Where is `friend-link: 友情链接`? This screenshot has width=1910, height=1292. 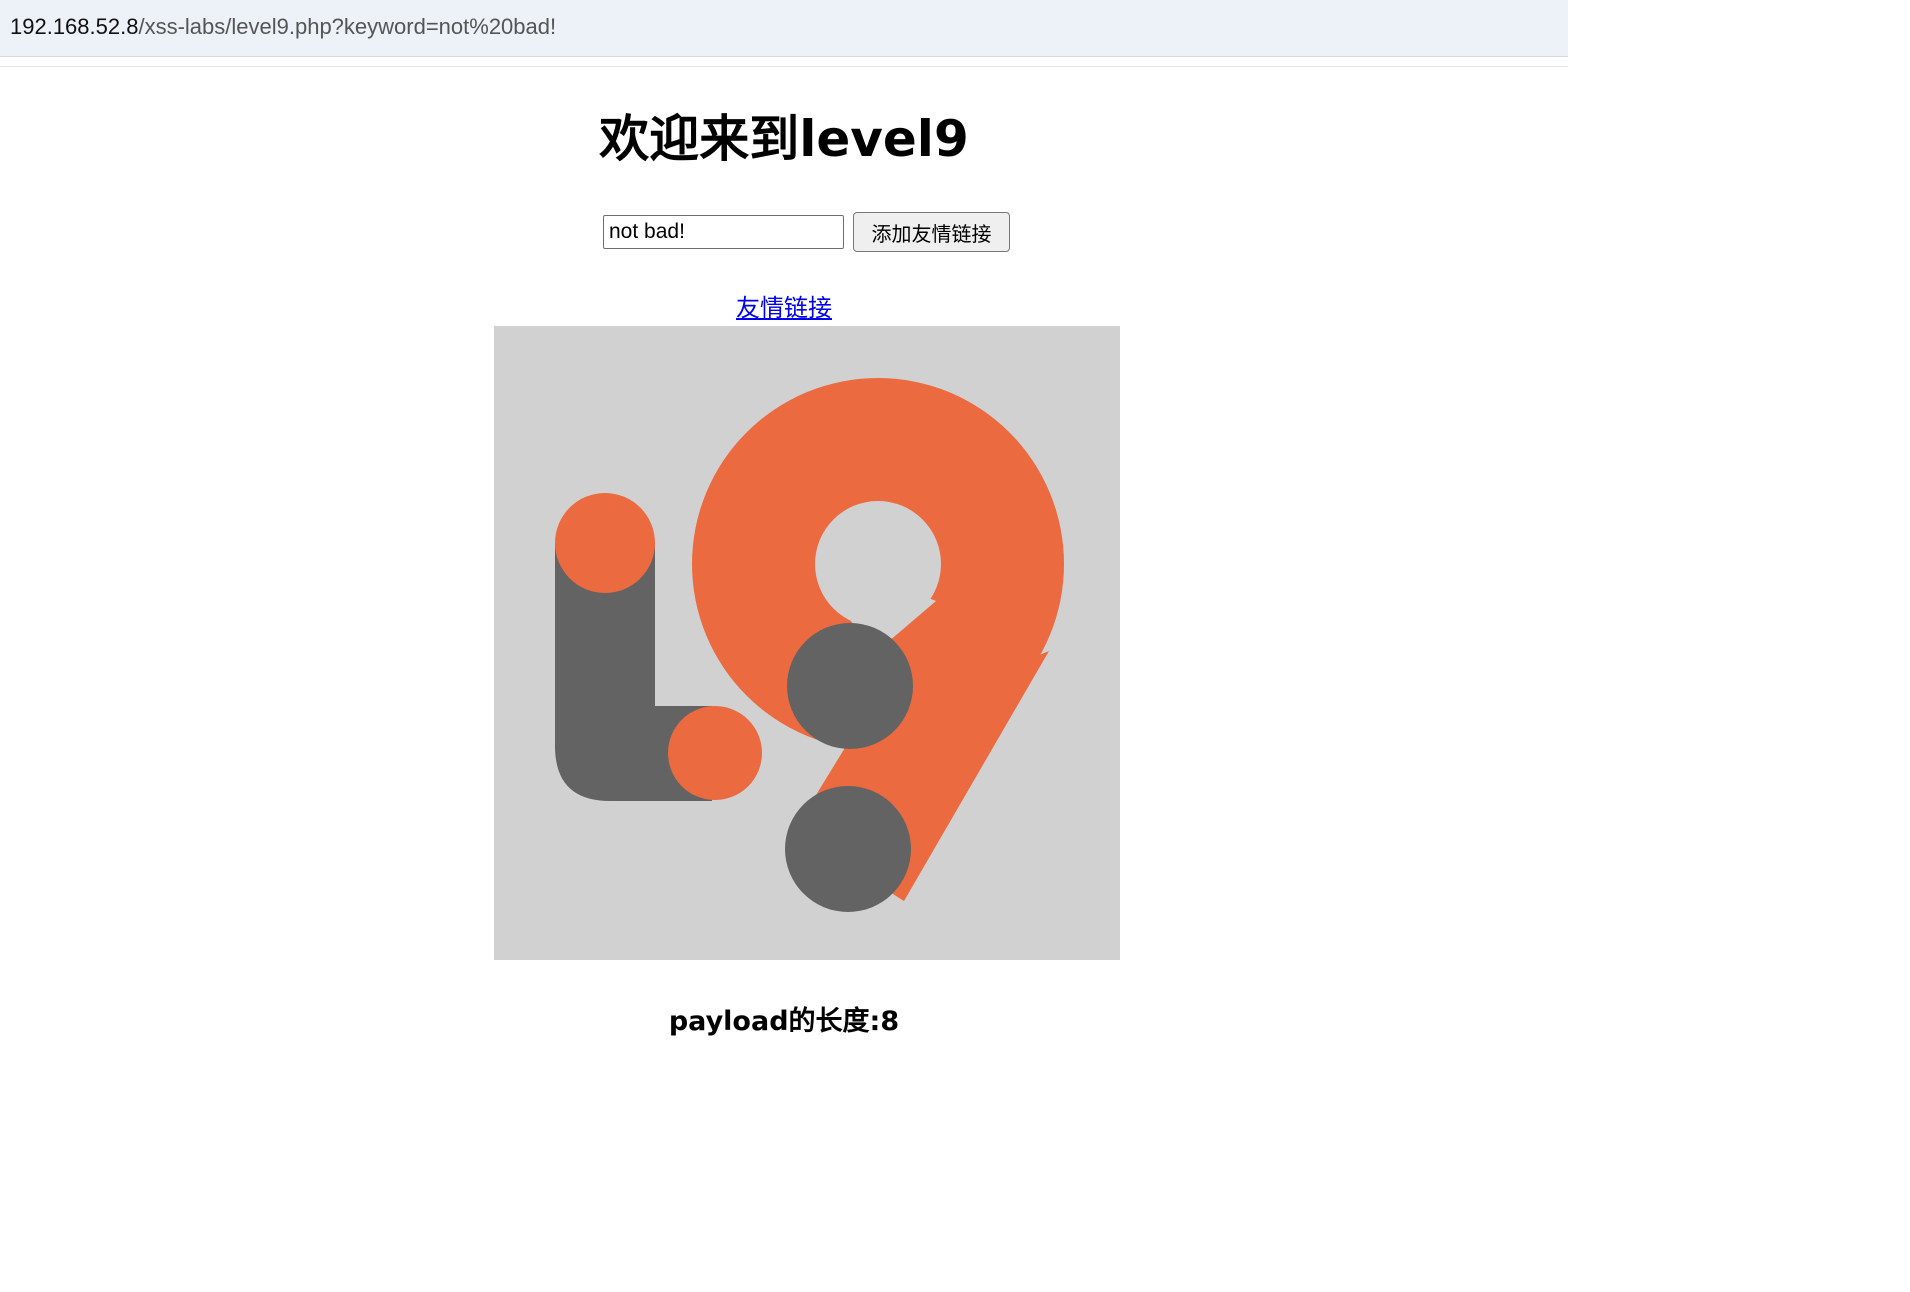
friend-link: 友情链接 is located at coordinates (784, 308).